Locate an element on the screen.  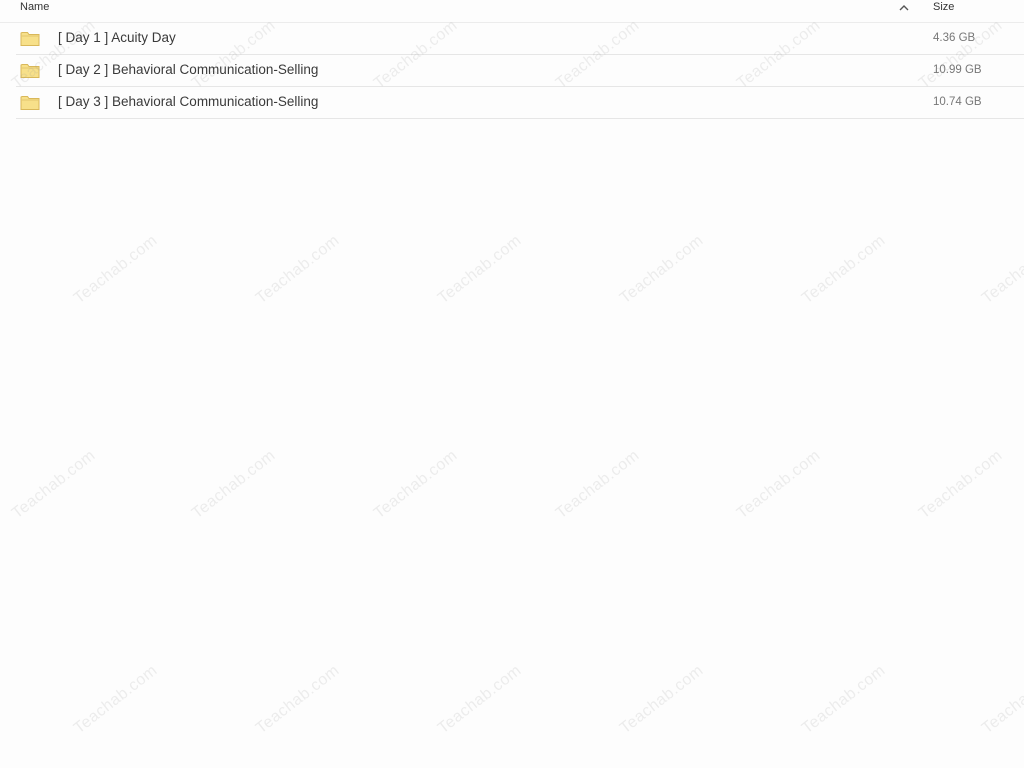
list-header: Name Size is located at coordinates (512, 11).